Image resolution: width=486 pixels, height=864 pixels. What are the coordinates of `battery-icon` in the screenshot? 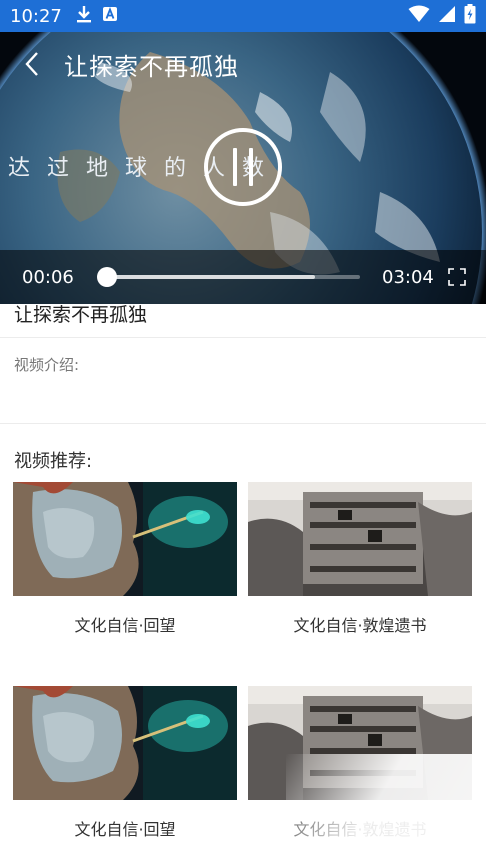 It's located at (470, 16).